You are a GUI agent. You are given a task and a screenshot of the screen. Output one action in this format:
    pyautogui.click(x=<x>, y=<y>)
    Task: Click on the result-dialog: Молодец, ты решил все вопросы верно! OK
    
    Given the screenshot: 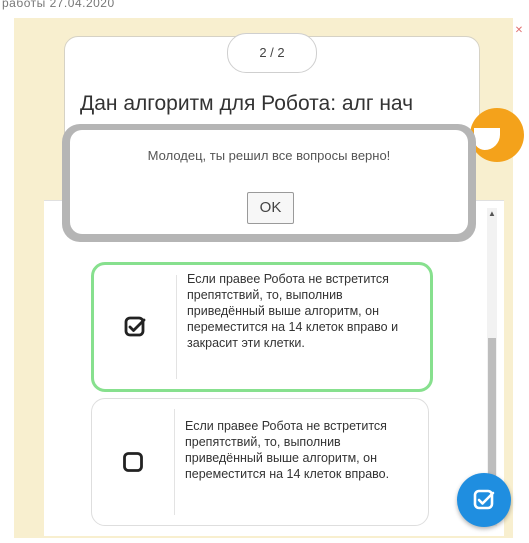 What is the action you would take?
    pyautogui.click(x=269, y=182)
    